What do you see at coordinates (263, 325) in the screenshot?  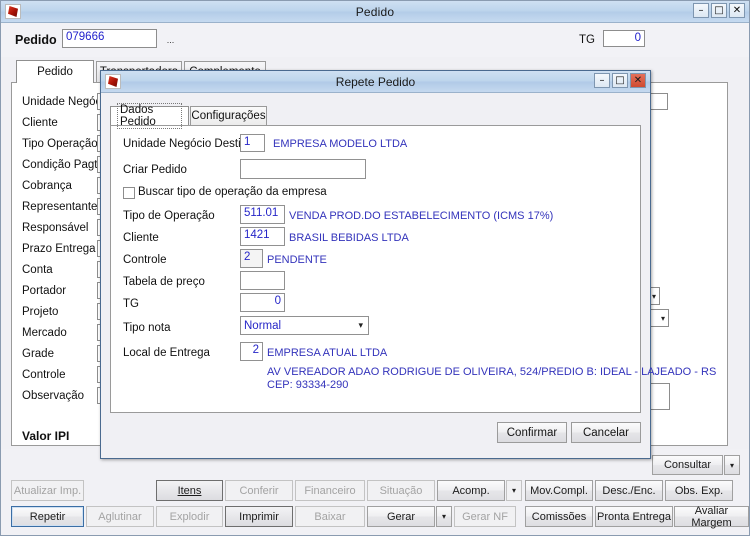 I see `select-tipo-nota-value: Normal` at bounding box center [263, 325].